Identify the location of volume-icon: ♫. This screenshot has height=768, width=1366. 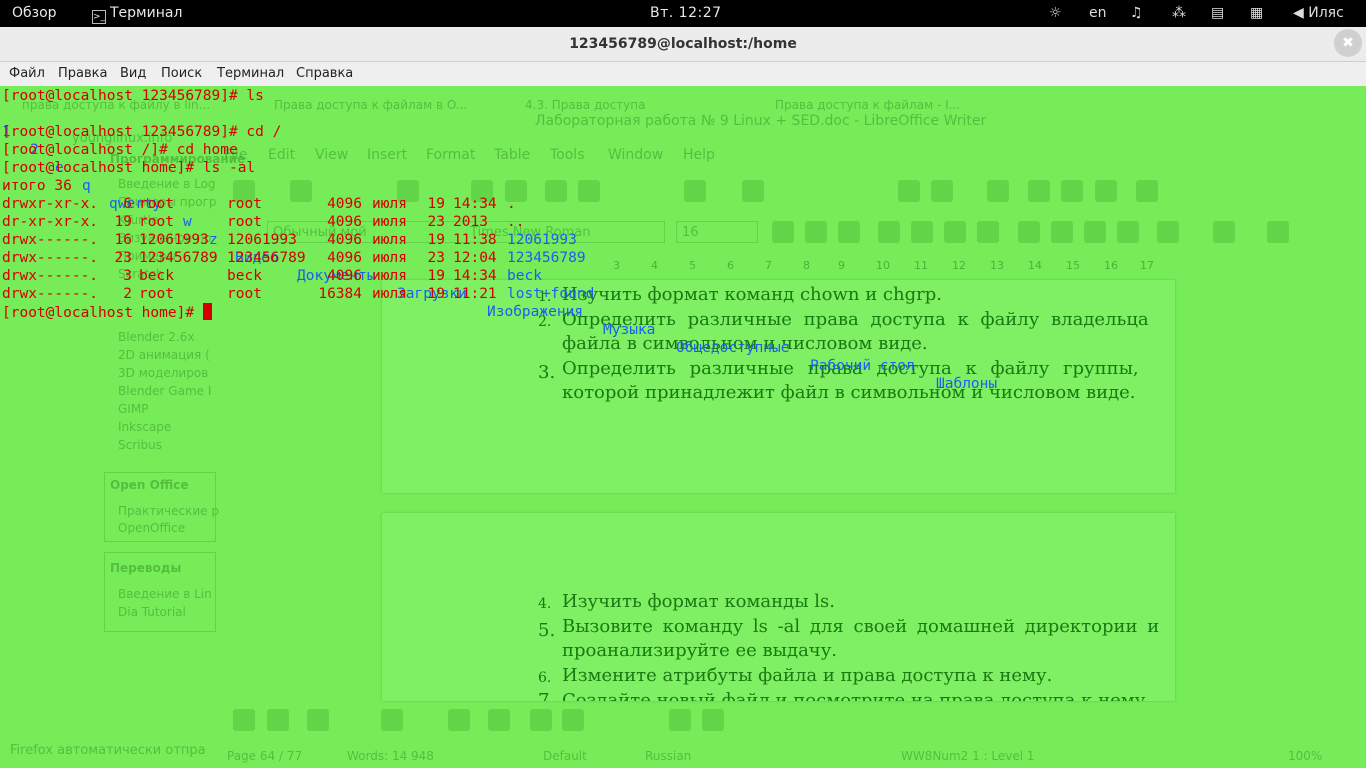
(1136, 13).